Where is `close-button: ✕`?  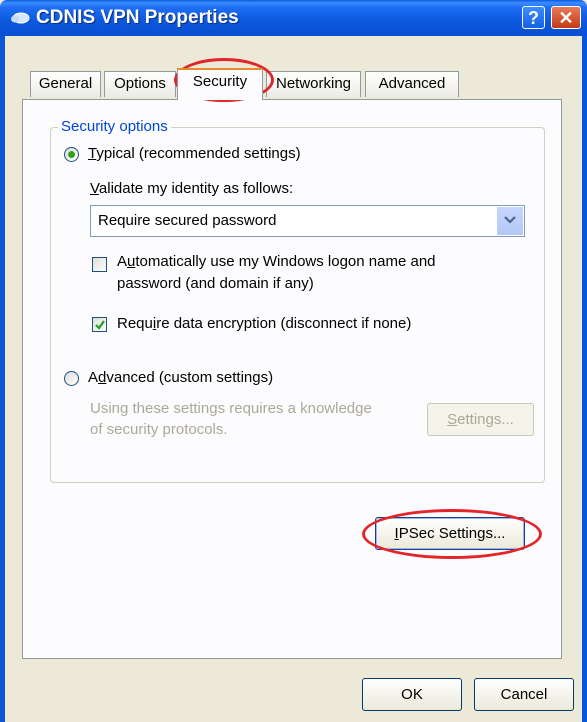 close-button: ✕ is located at coordinates (566, 17).